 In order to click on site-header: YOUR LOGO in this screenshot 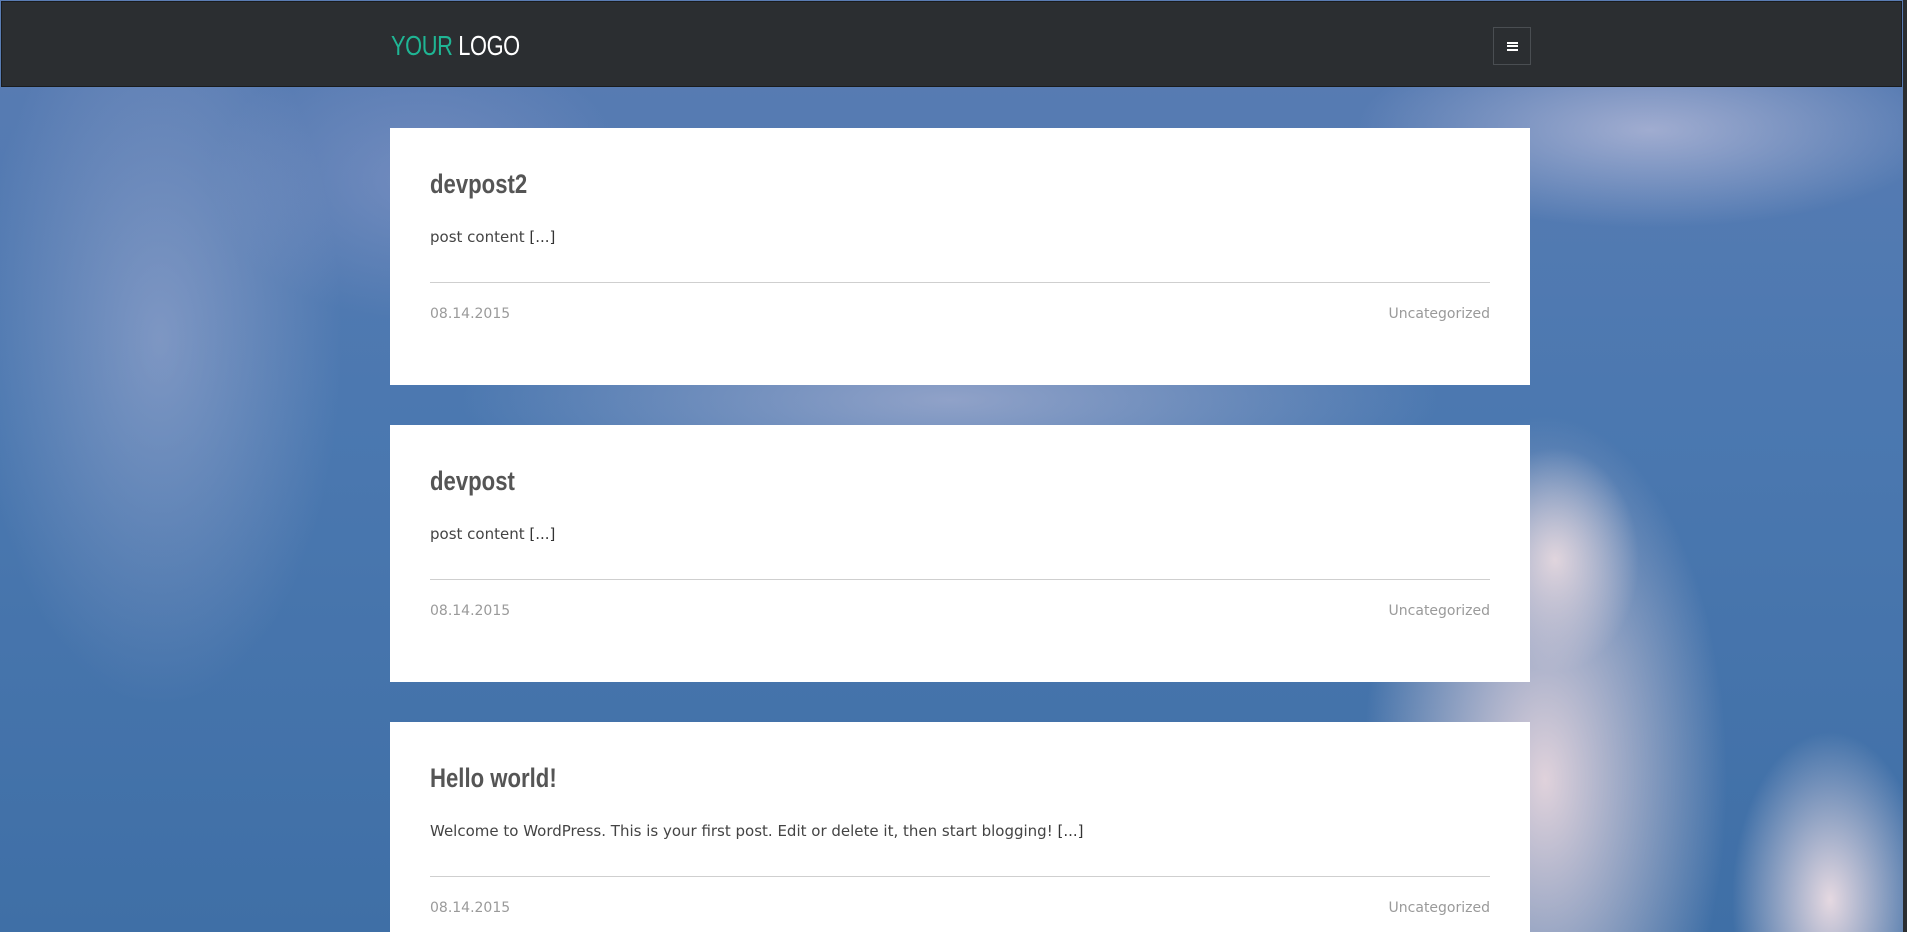, I will do `click(951, 44)`.